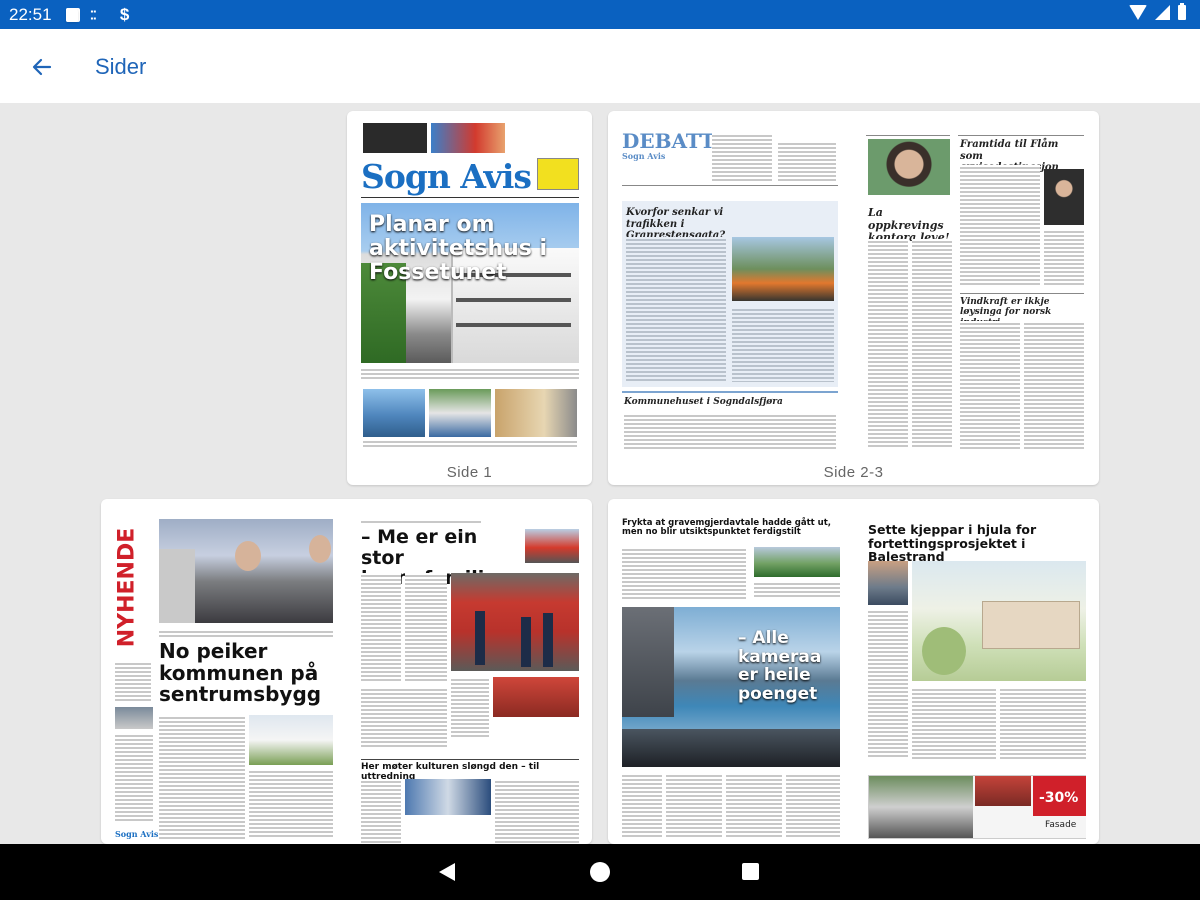 The image size is (1200, 900). Describe the element at coordinates (93, 14) in the screenshot. I see `news-icon: ▪▪ ▪▪` at that location.